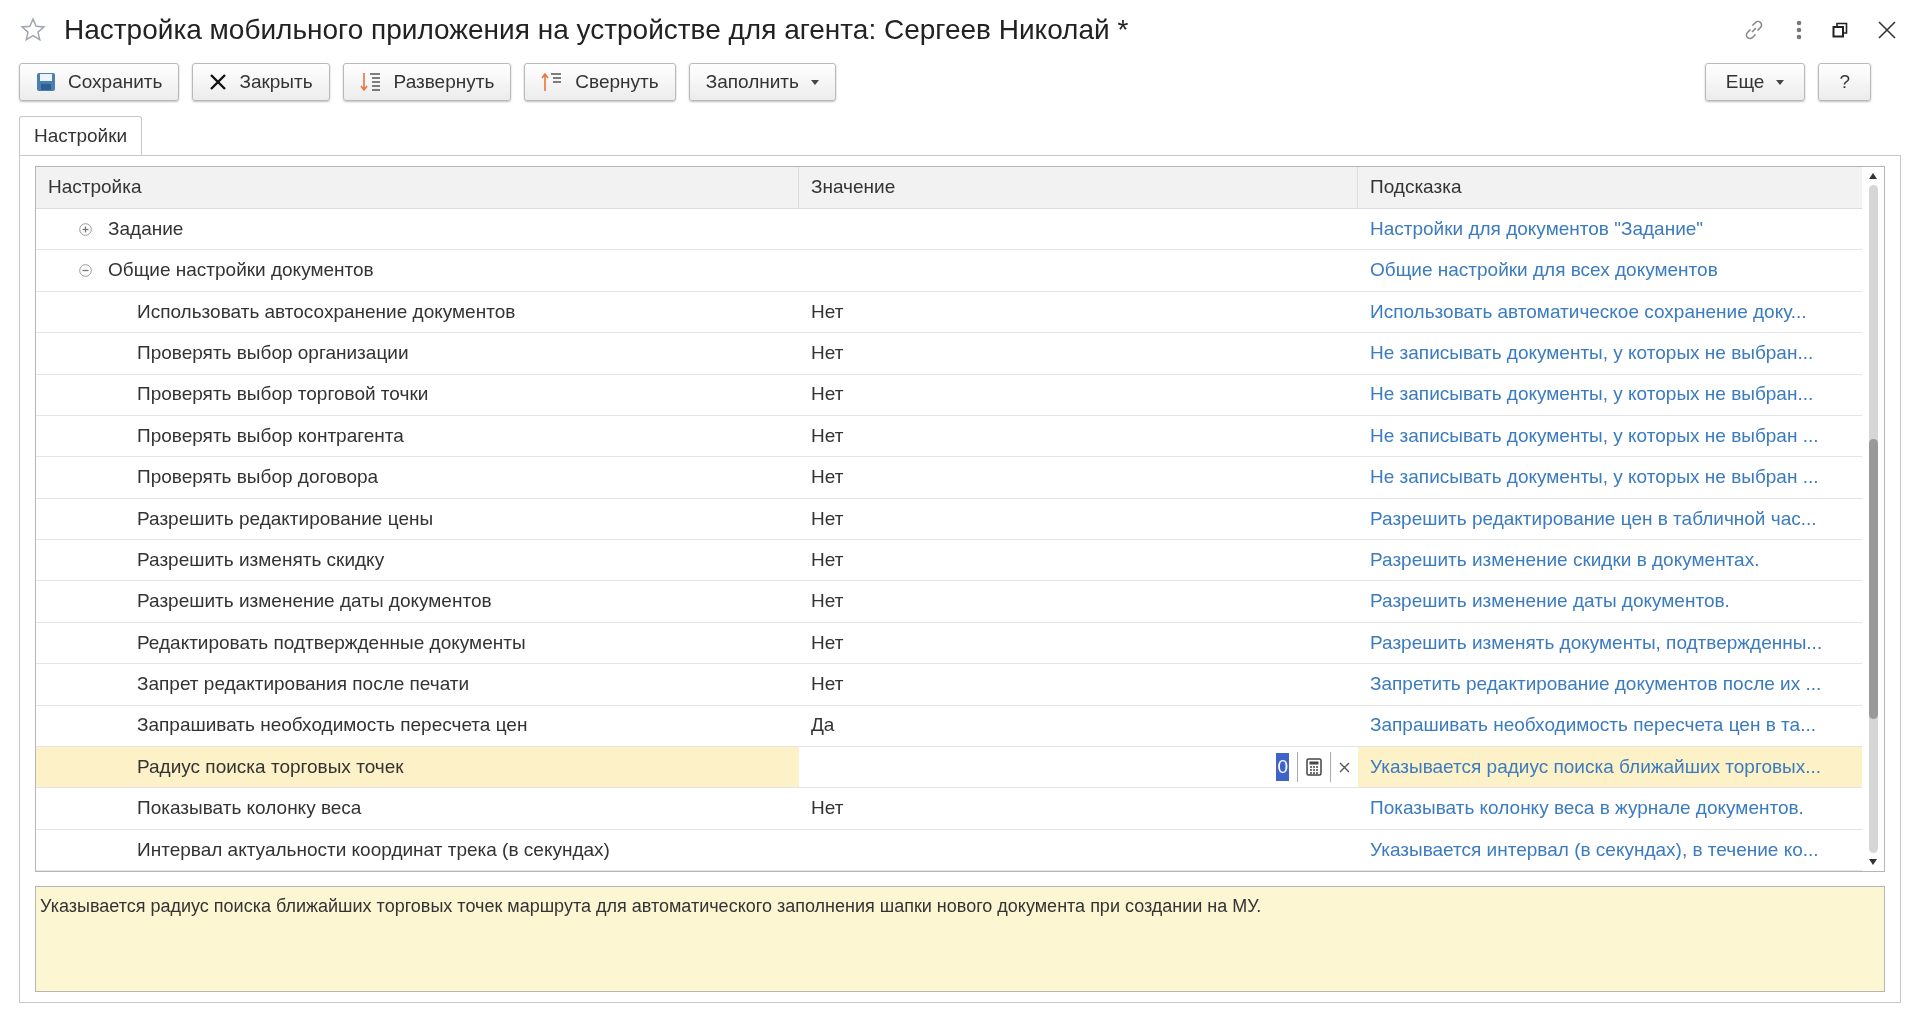 Image resolution: width=1920 pixels, height=1016 pixels. I want to click on expand-toggle-icon, so click(85, 229).